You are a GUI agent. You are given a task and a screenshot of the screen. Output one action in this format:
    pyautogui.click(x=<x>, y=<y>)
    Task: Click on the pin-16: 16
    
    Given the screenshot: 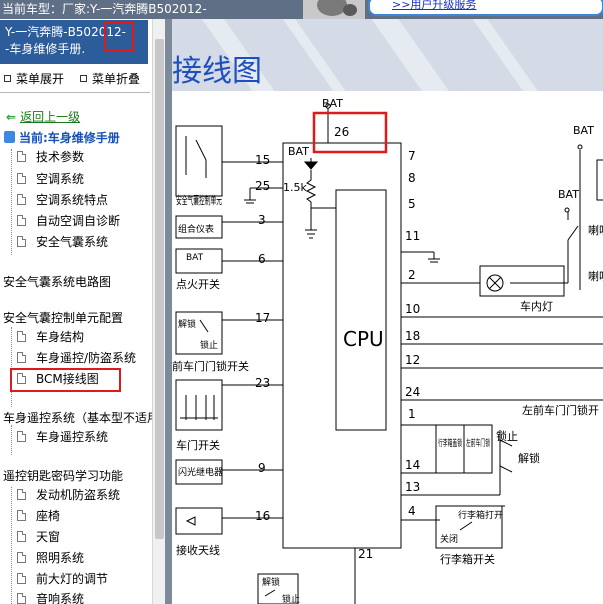 What is the action you would take?
    pyautogui.click(x=262, y=516)
    